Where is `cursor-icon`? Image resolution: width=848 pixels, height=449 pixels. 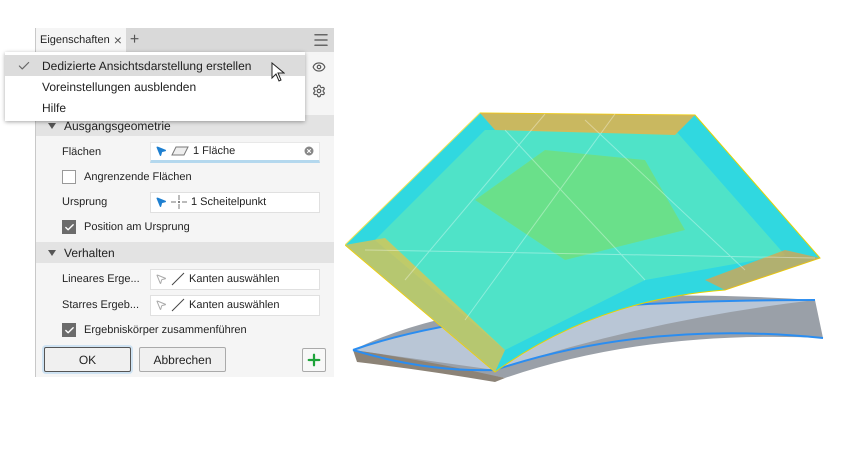
cursor-icon is located at coordinates (278, 72).